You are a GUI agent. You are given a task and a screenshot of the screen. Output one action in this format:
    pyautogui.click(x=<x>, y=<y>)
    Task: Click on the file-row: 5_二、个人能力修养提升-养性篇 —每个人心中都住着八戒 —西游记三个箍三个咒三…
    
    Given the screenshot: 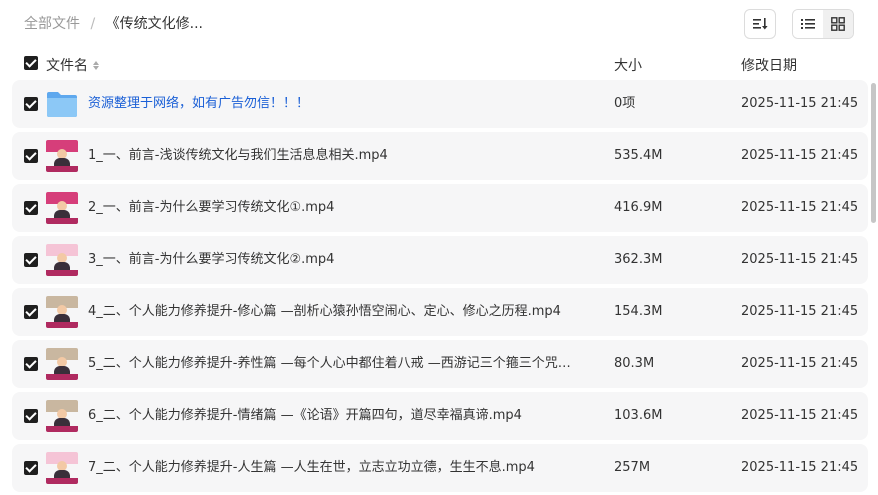 What is the action you would take?
    pyautogui.click(x=440, y=364)
    